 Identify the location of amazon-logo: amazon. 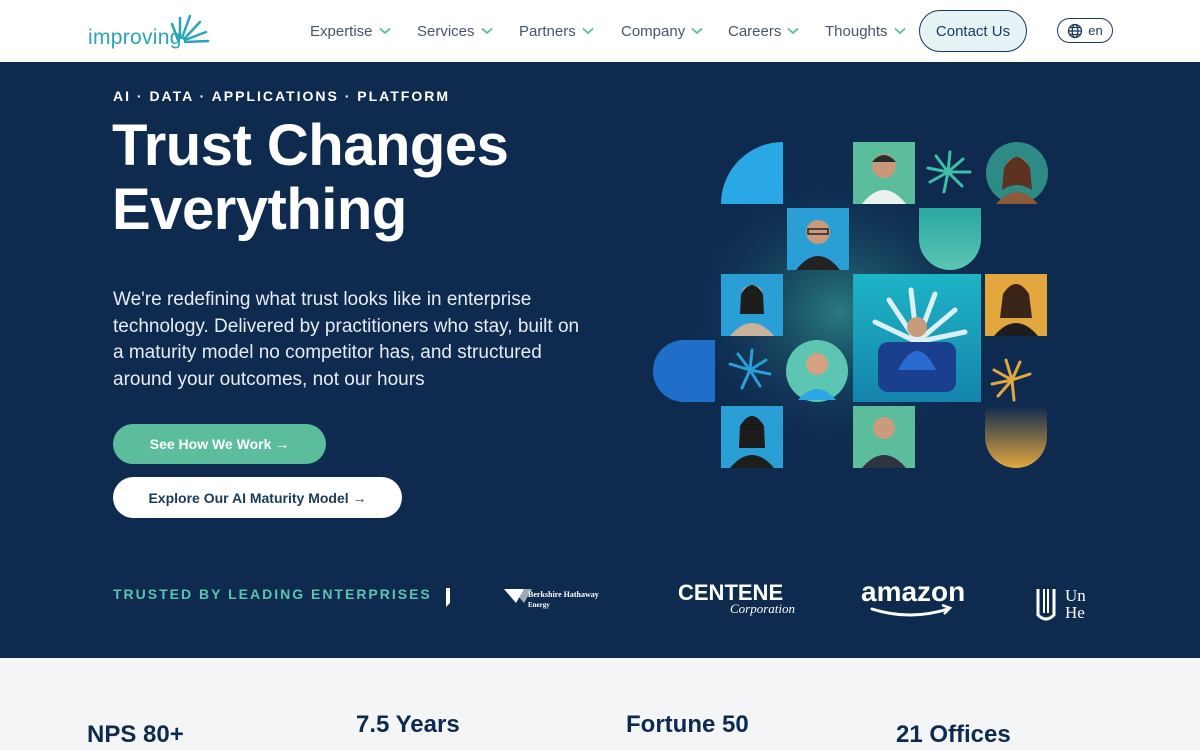
(913, 596).